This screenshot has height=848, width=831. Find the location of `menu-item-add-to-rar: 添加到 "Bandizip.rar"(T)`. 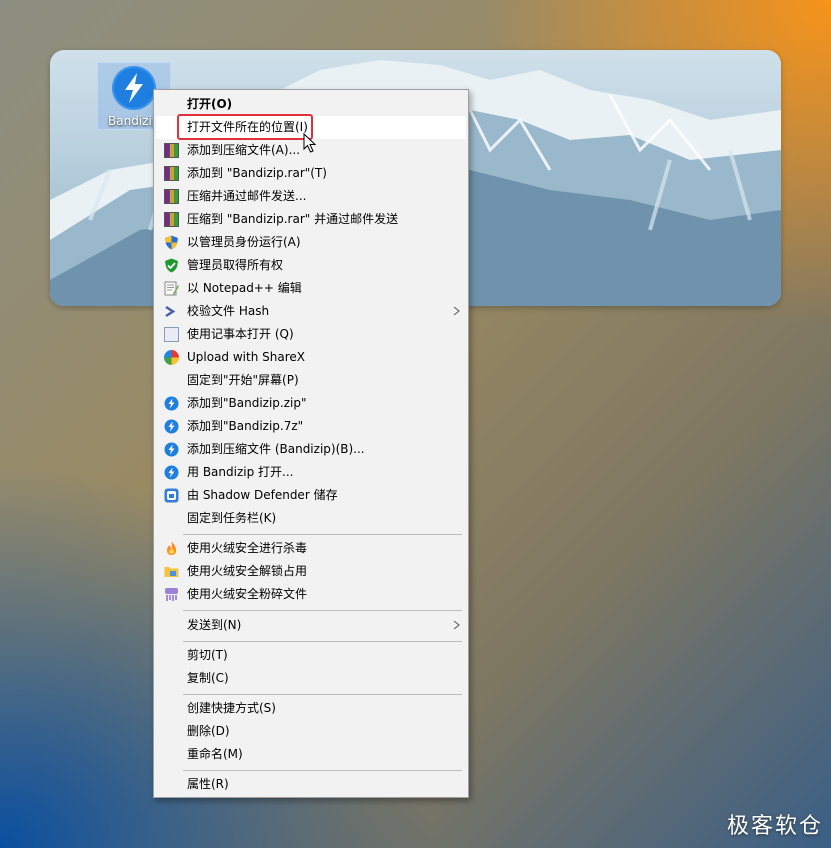

menu-item-add-to-rar: 添加到 "Bandizip.rar"(T) is located at coordinates (311, 173).